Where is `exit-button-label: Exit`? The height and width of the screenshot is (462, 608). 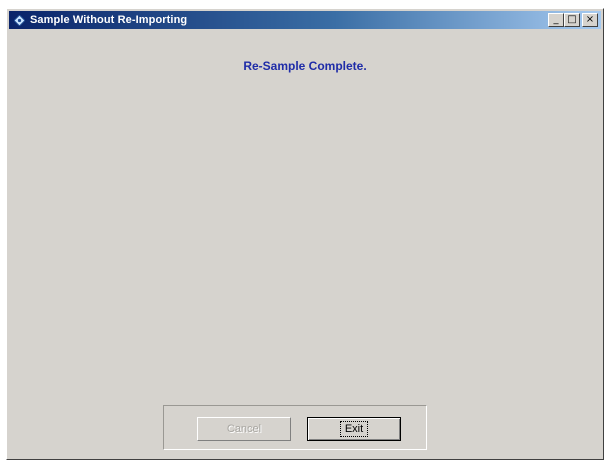 exit-button-label: Exit is located at coordinates (354, 429).